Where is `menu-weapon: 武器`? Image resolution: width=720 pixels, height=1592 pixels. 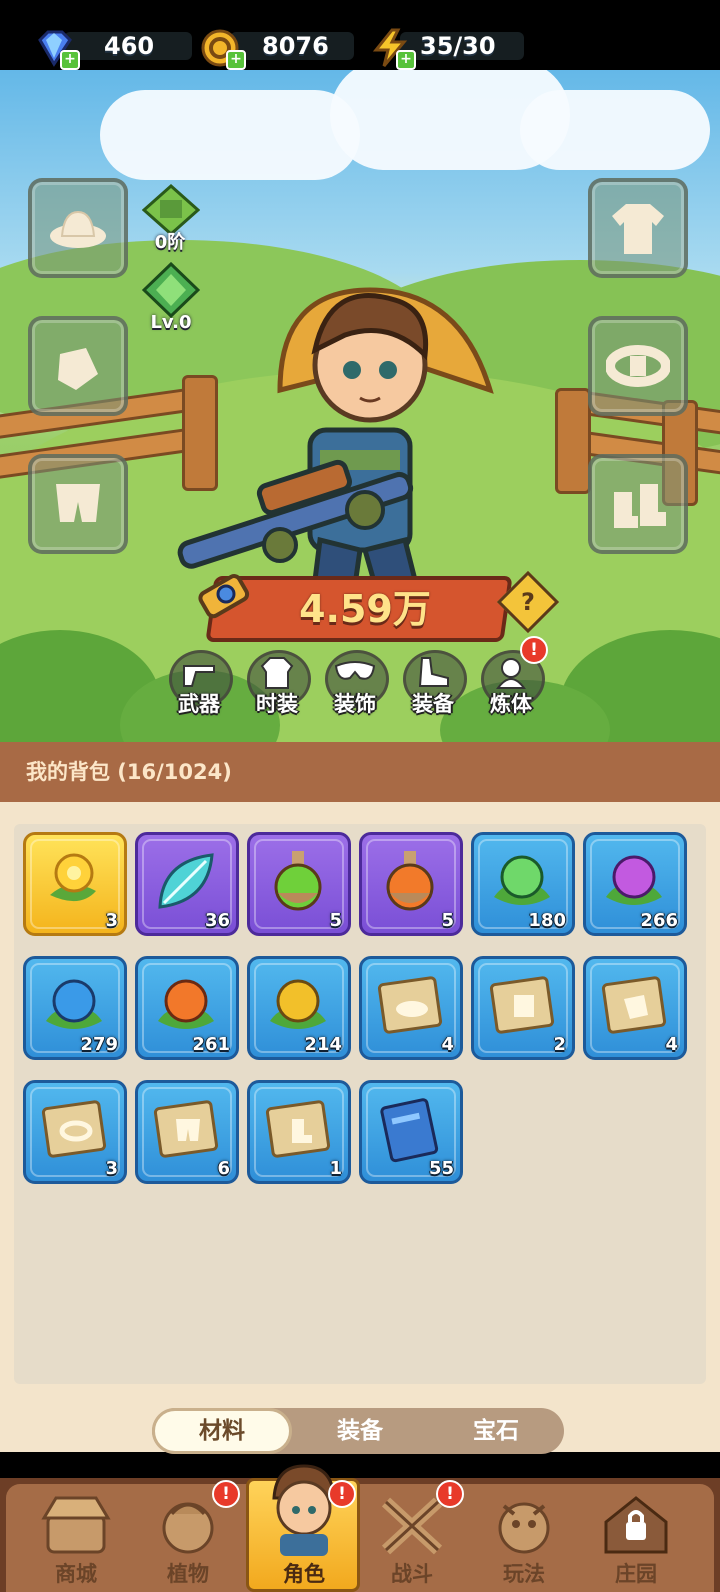
menu-weapon: 武器 is located at coordinates (199, 685).